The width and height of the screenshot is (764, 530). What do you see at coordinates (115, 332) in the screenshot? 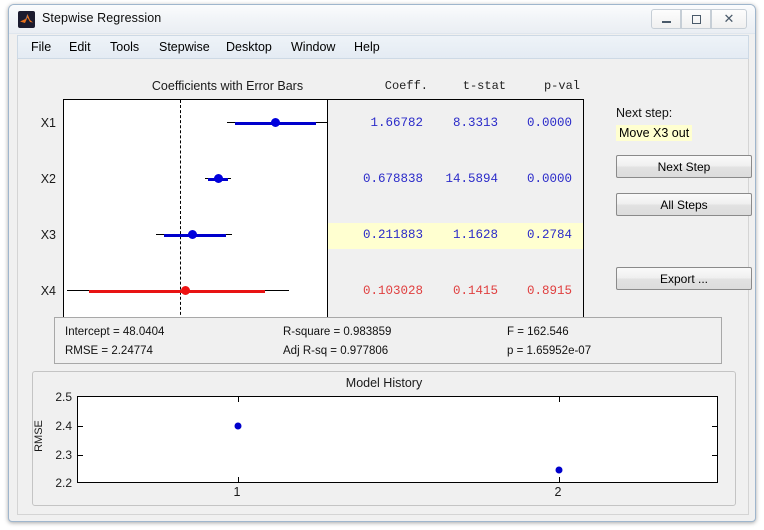
I see `stat-intercept: Intercept = 48.0404` at bounding box center [115, 332].